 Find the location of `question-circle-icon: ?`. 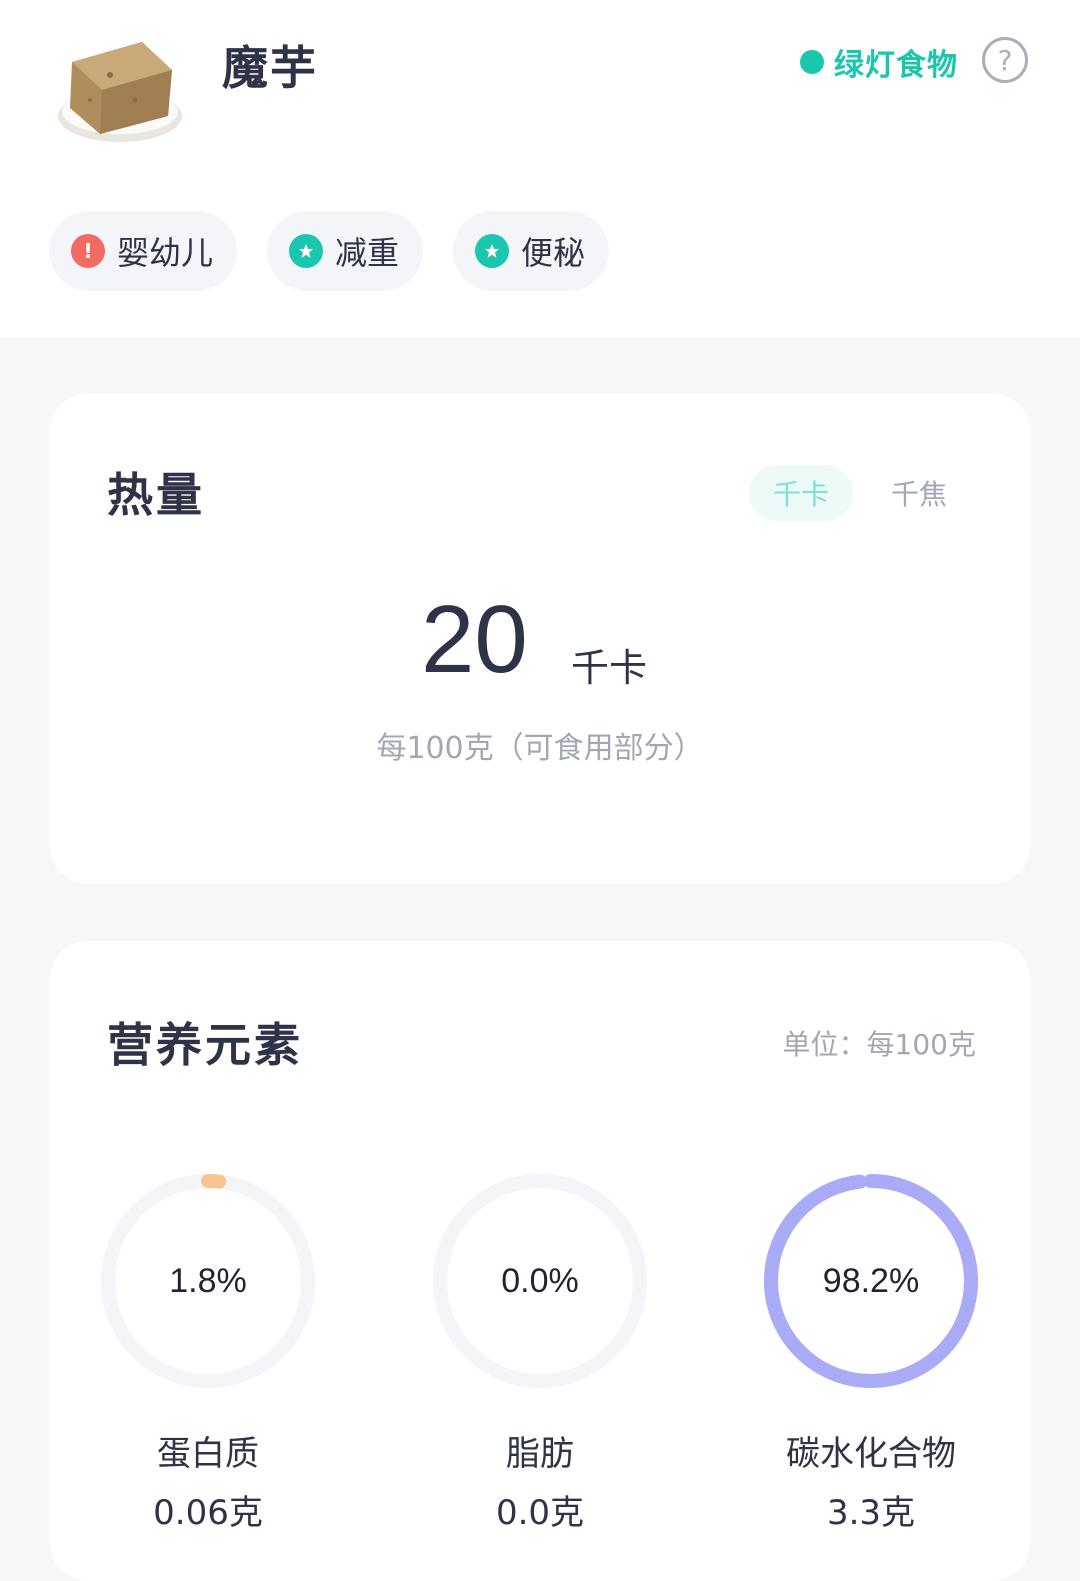

question-circle-icon: ? is located at coordinates (1005, 60).